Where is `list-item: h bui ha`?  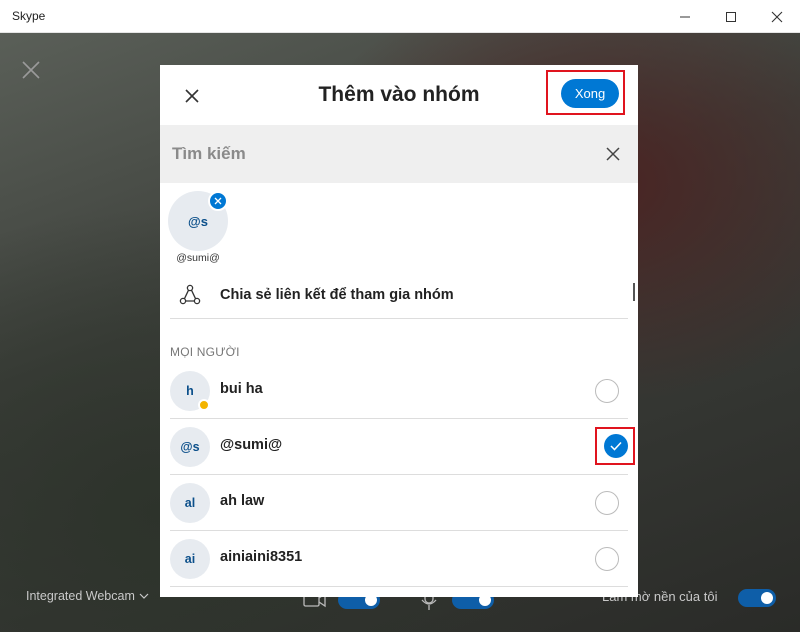
list-item: h bui ha is located at coordinates (399, 391).